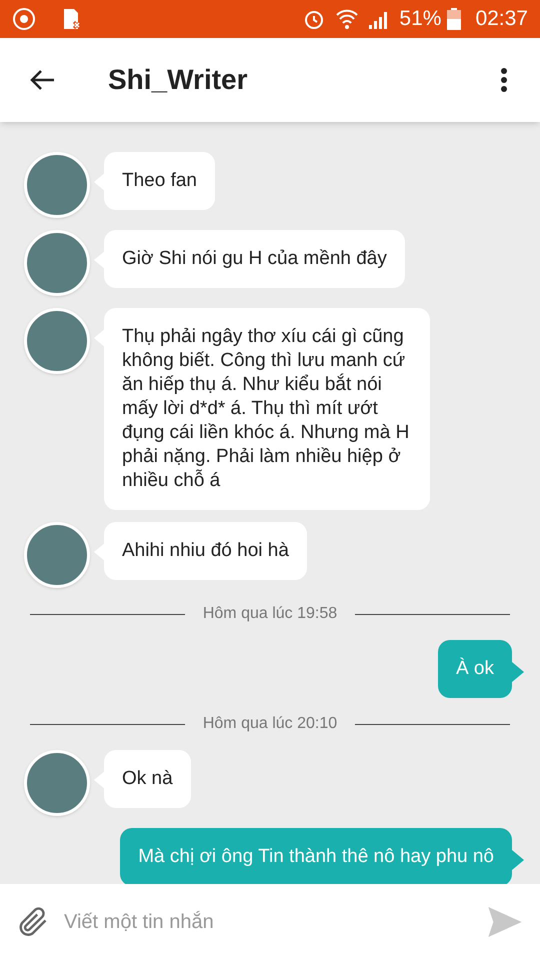 This screenshot has width=540, height=960. What do you see at coordinates (270, 614) in the screenshot?
I see `timestamp: Hôm qua lúc 19:58` at bounding box center [270, 614].